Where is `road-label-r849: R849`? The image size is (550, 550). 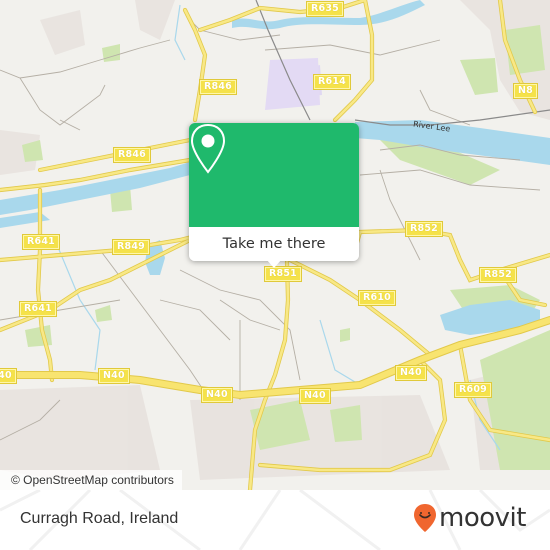 road-label-r849: R849 is located at coordinates (131, 247).